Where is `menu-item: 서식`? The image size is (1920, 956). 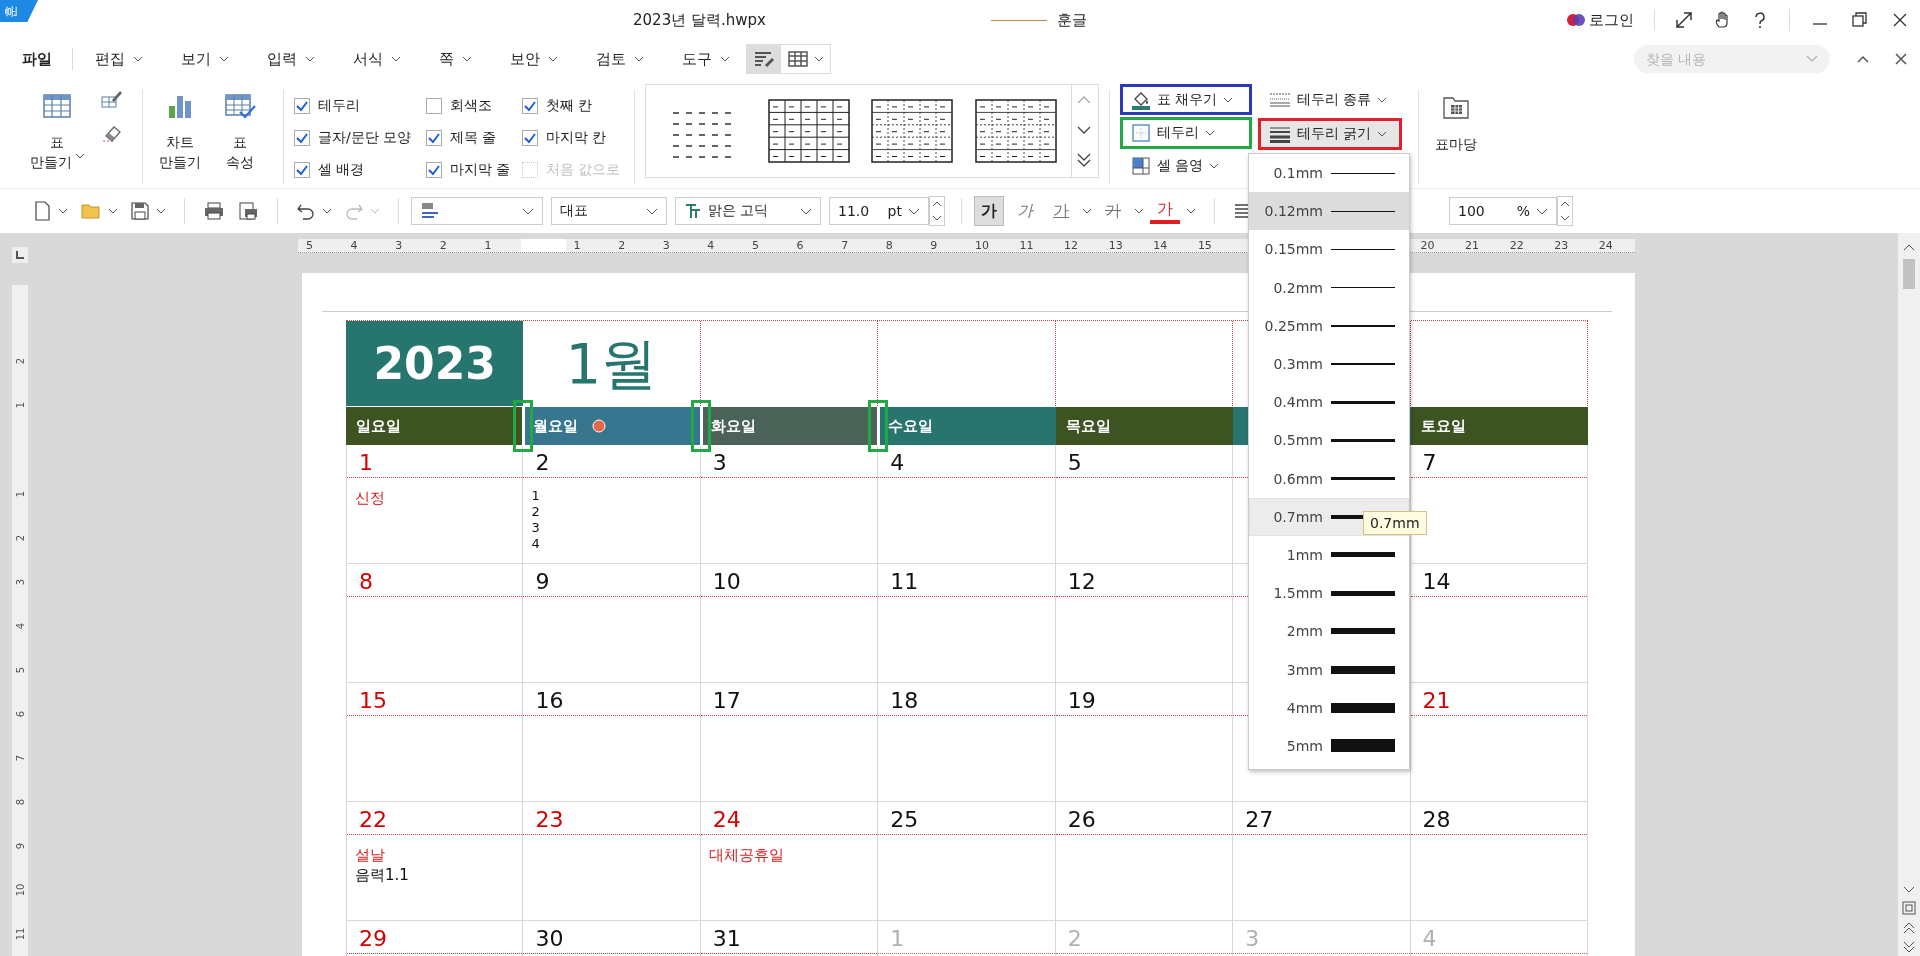
menu-item: 서식 is located at coordinates (377, 59).